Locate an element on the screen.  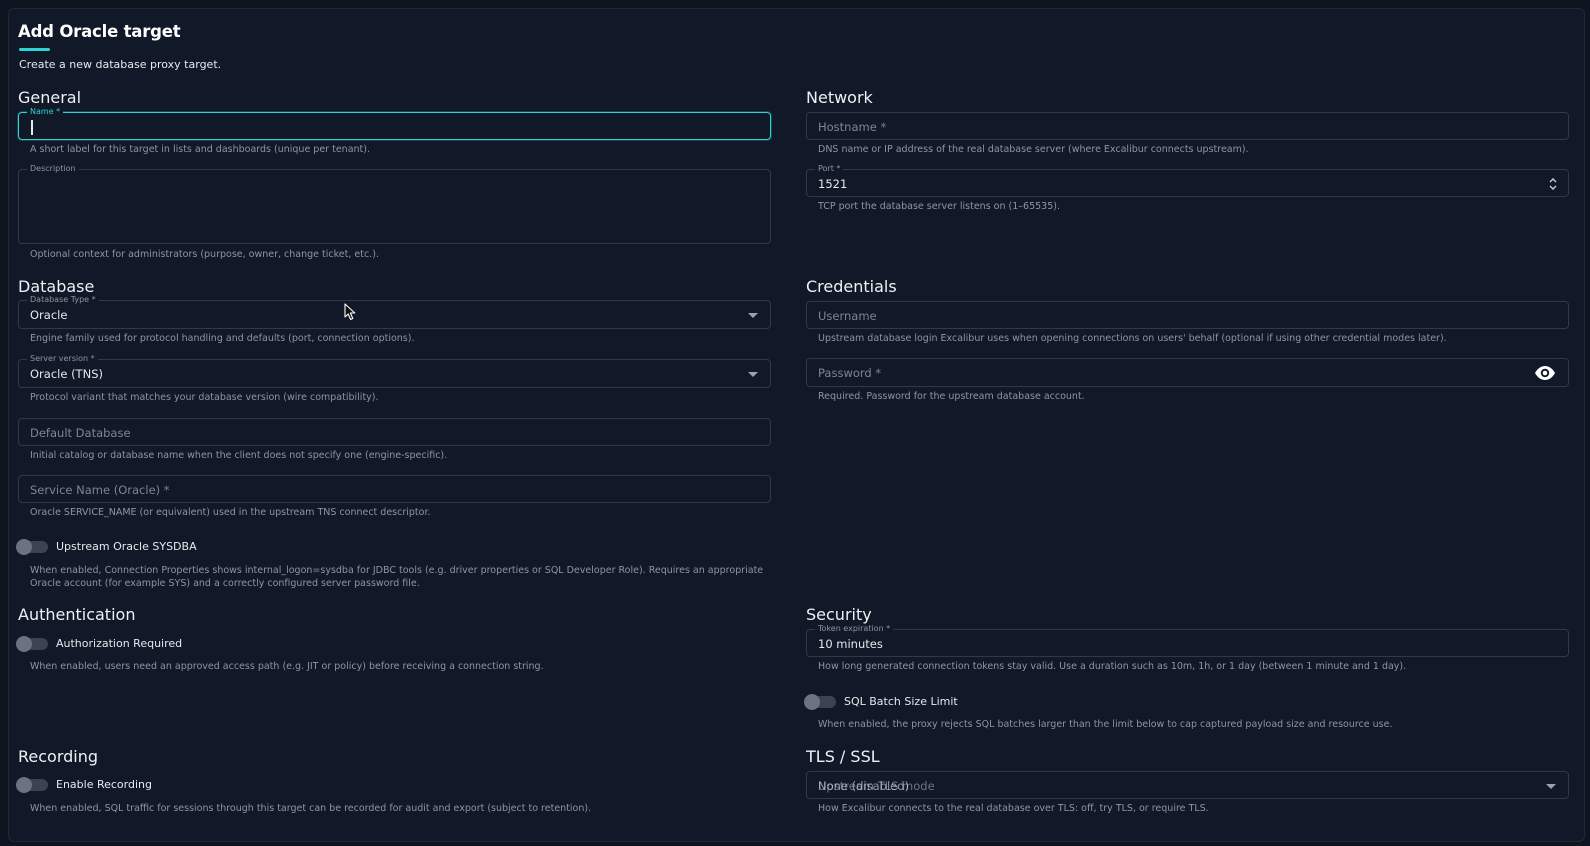
port-value: 1521 is located at coordinates (833, 184).